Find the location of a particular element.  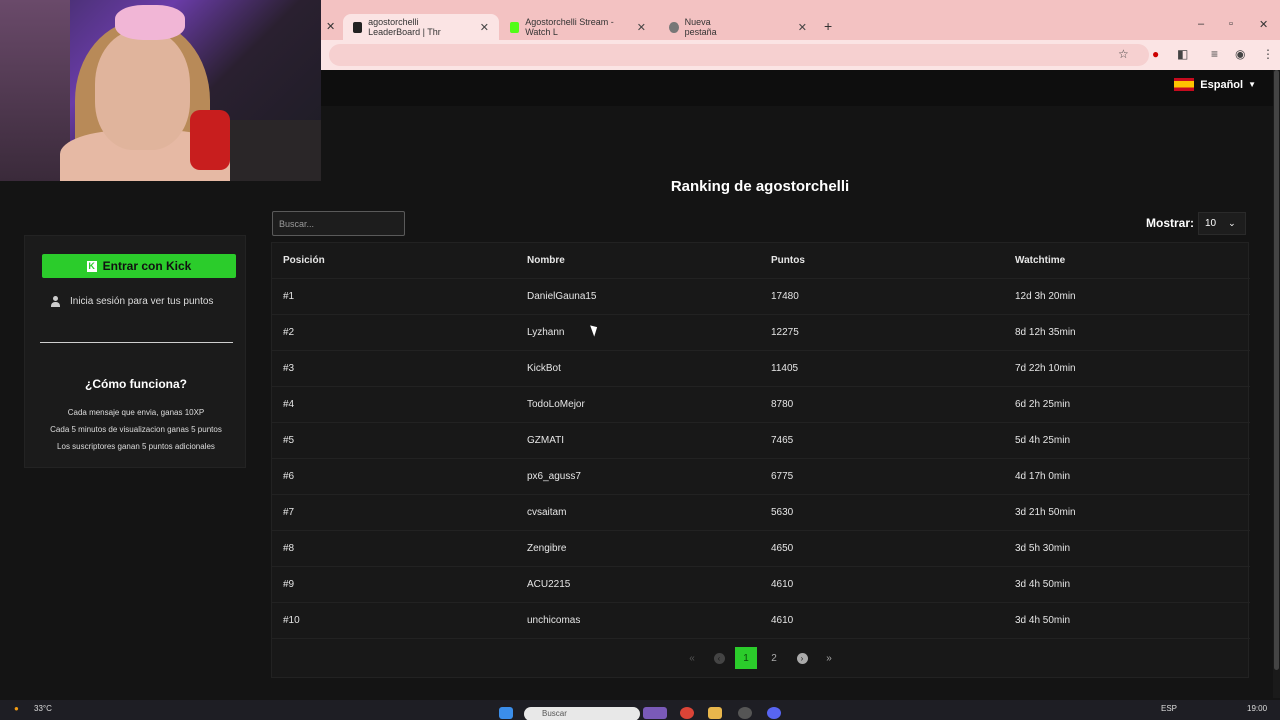

table-row: #3 KickBot 11405 7d 22h 10min is located at coordinates (761, 369).